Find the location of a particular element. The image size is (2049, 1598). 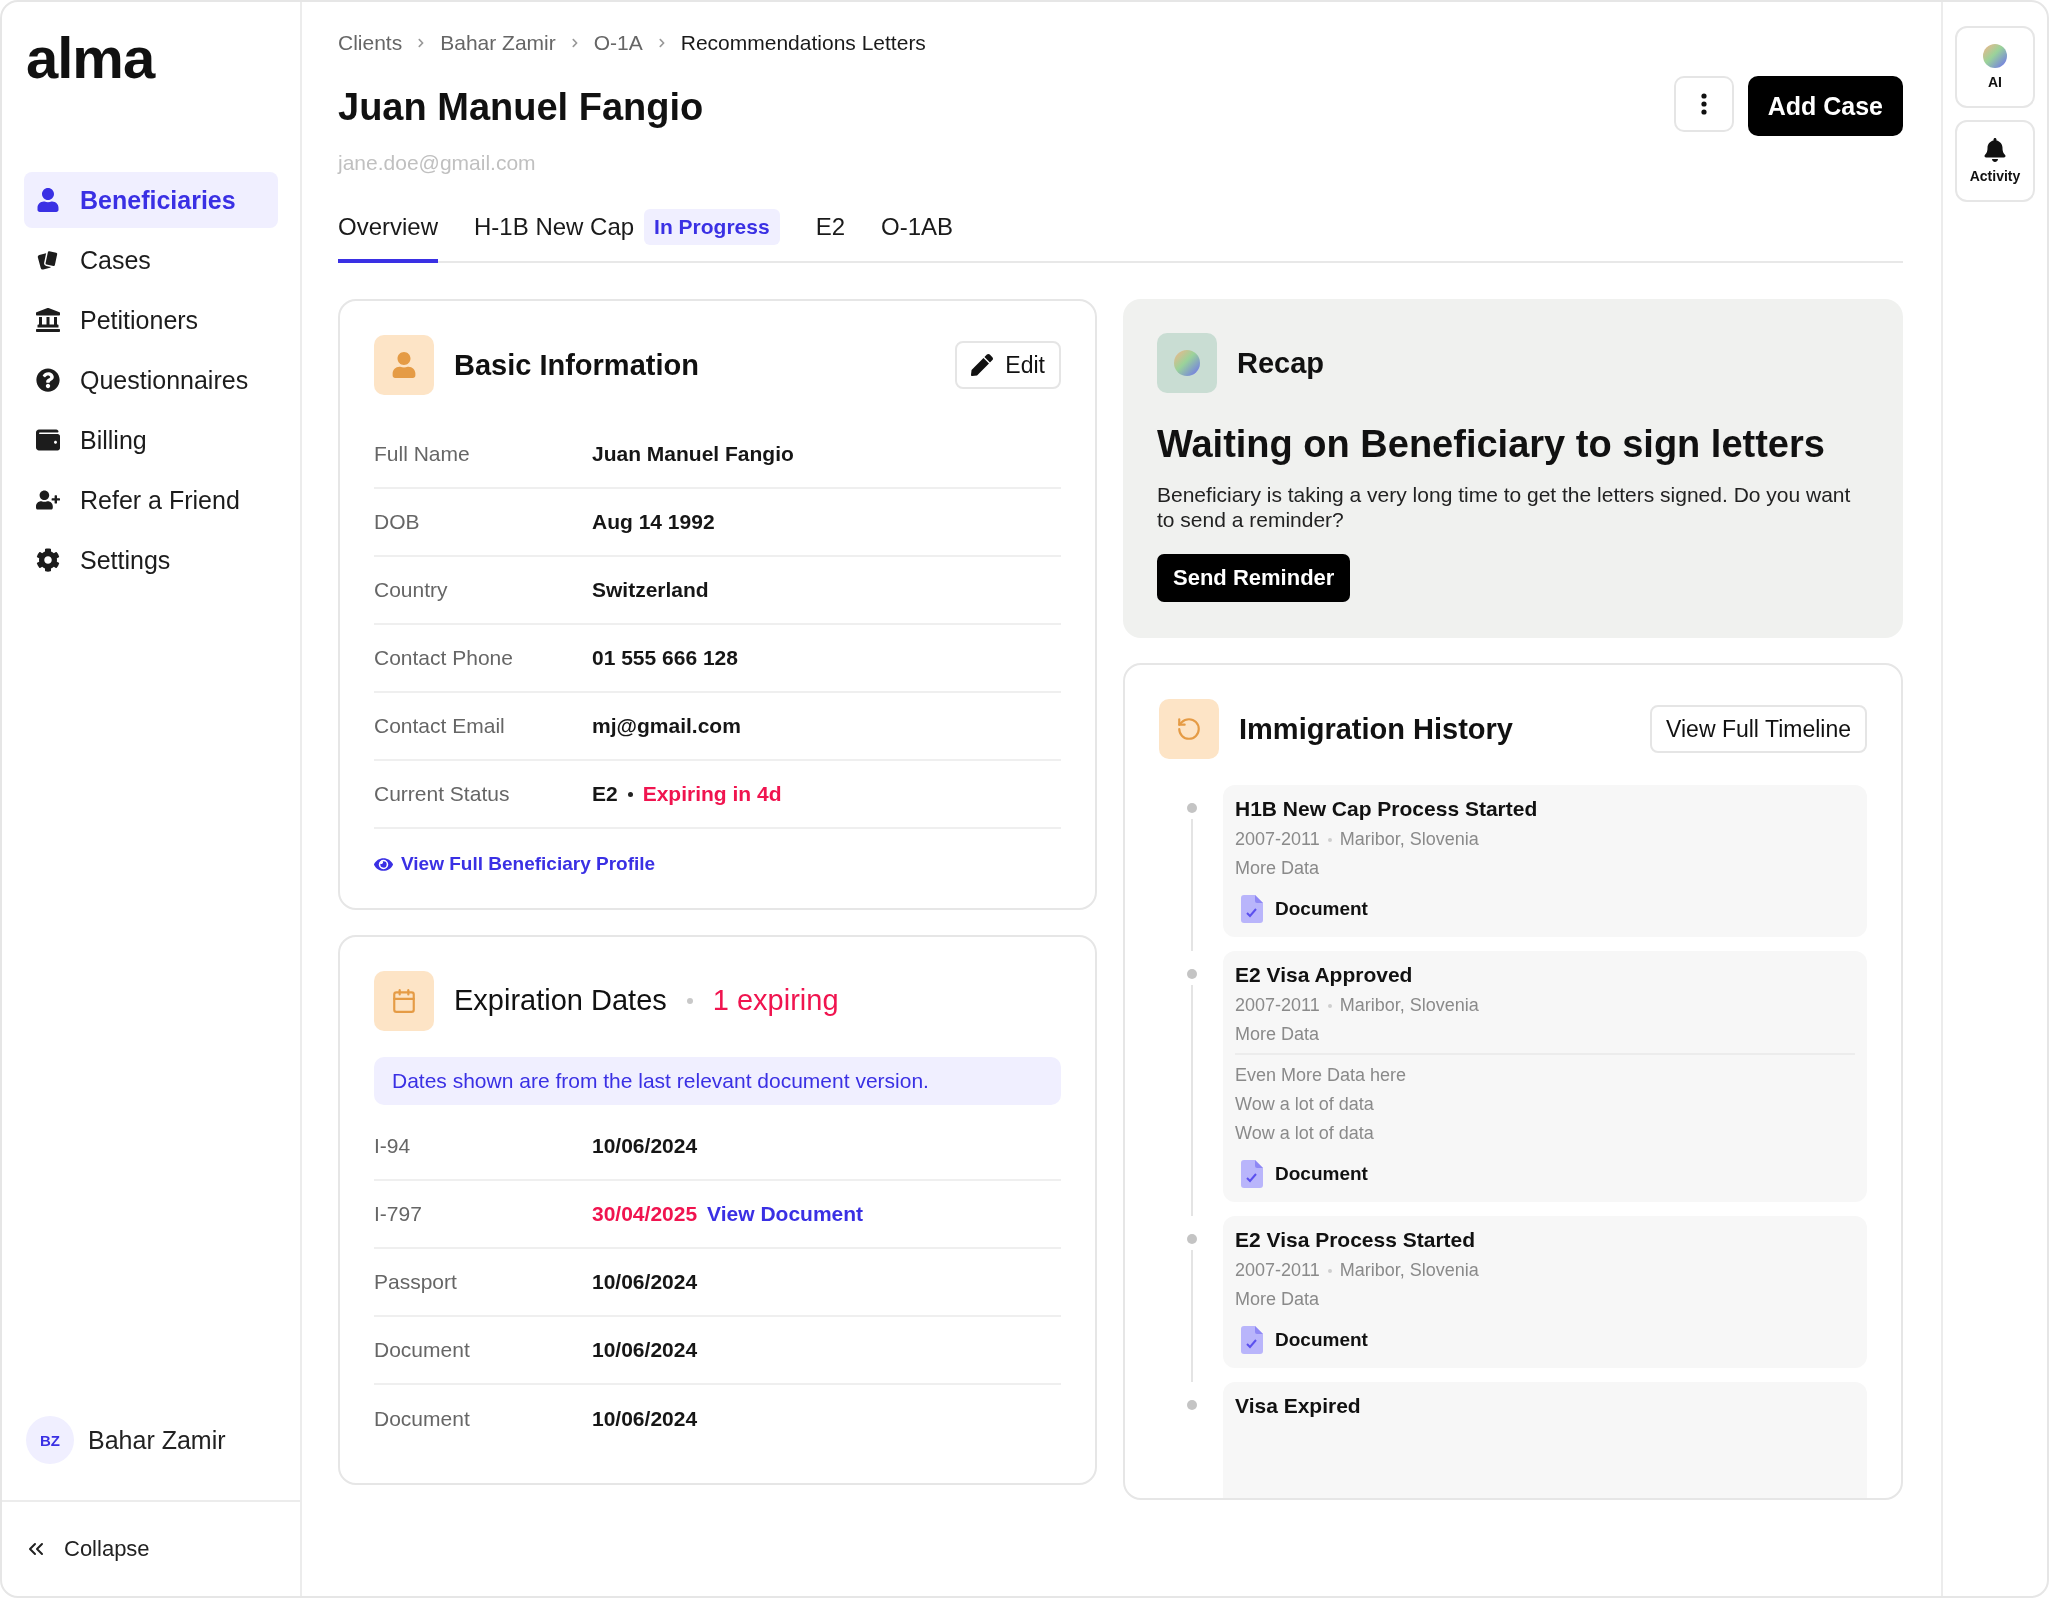

card-title: Immigration History is located at coordinates (1376, 729).